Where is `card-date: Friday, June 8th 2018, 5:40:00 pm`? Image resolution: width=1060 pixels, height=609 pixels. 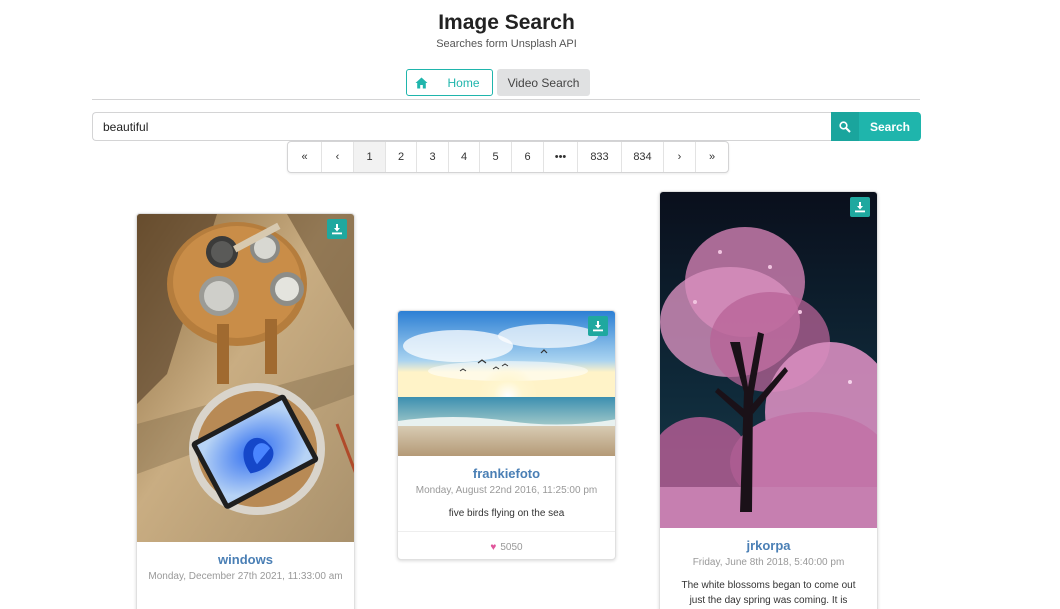 card-date: Friday, June 8th 2018, 5:40:00 pm is located at coordinates (768, 562).